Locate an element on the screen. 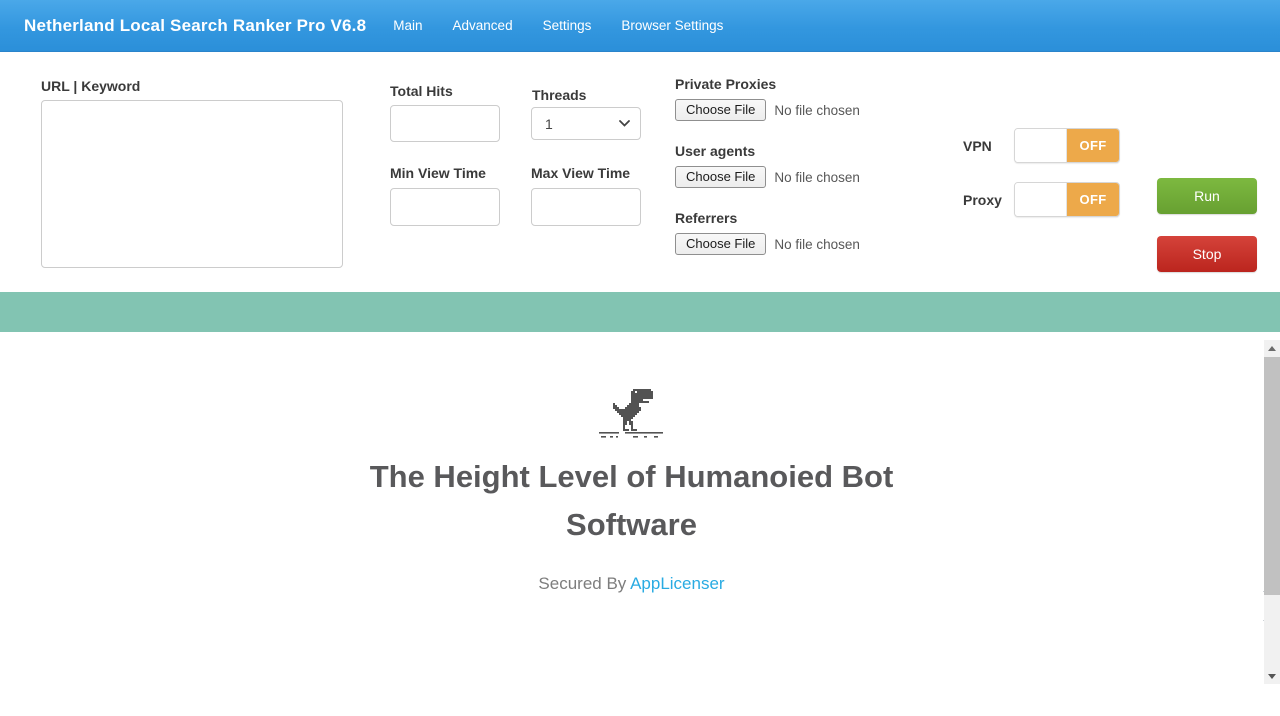  app-title: Netherland Local Search Ranker Pro V6.8 is located at coordinates (195, 25).